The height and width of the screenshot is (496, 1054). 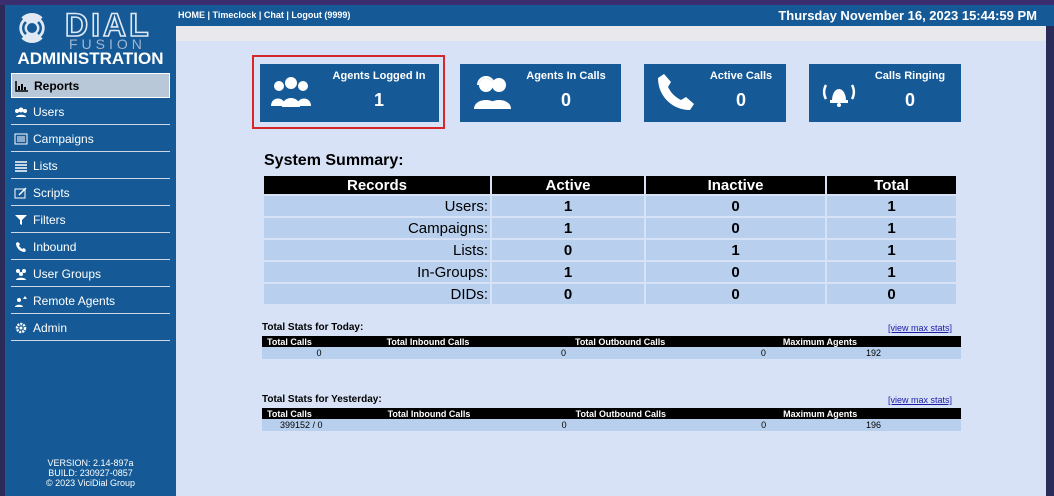 I want to click on summary-header-total: Total, so click(x=891, y=185).